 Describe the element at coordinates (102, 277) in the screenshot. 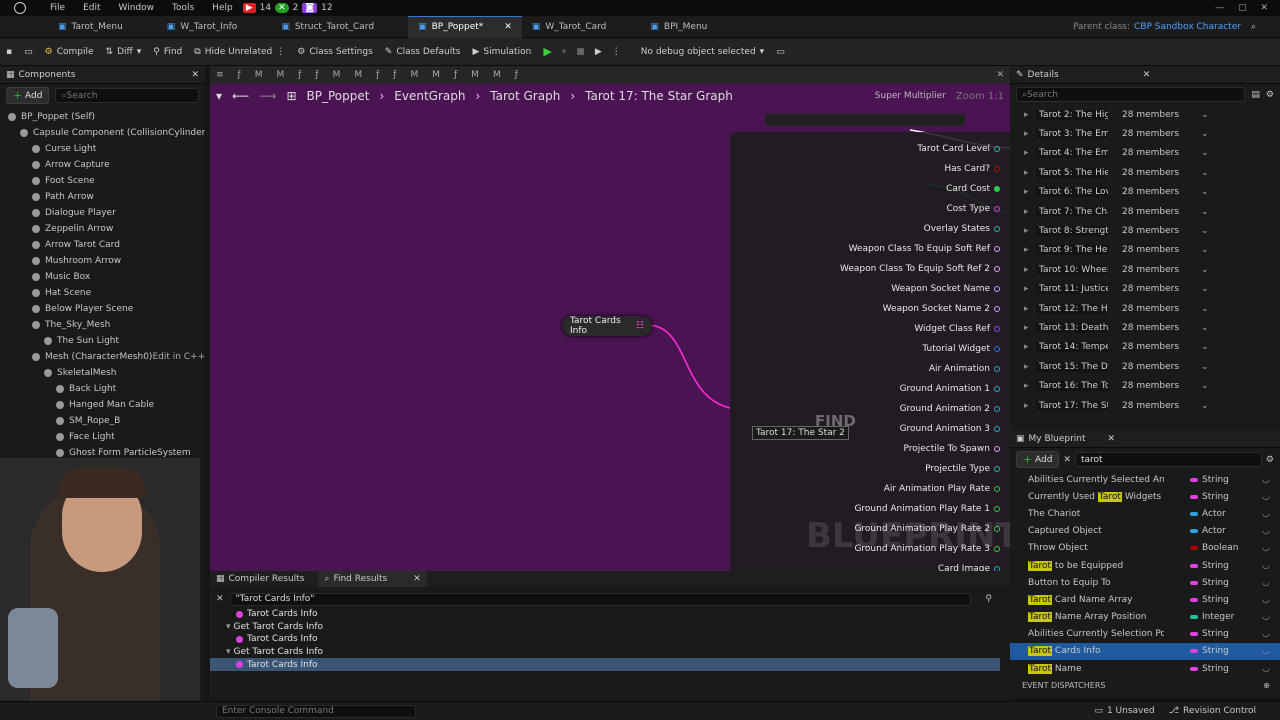

I see `component-item: Music Box` at that location.